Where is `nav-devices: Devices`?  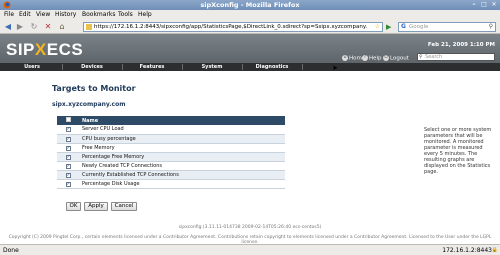
nav-devices: Devices is located at coordinates (92, 67).